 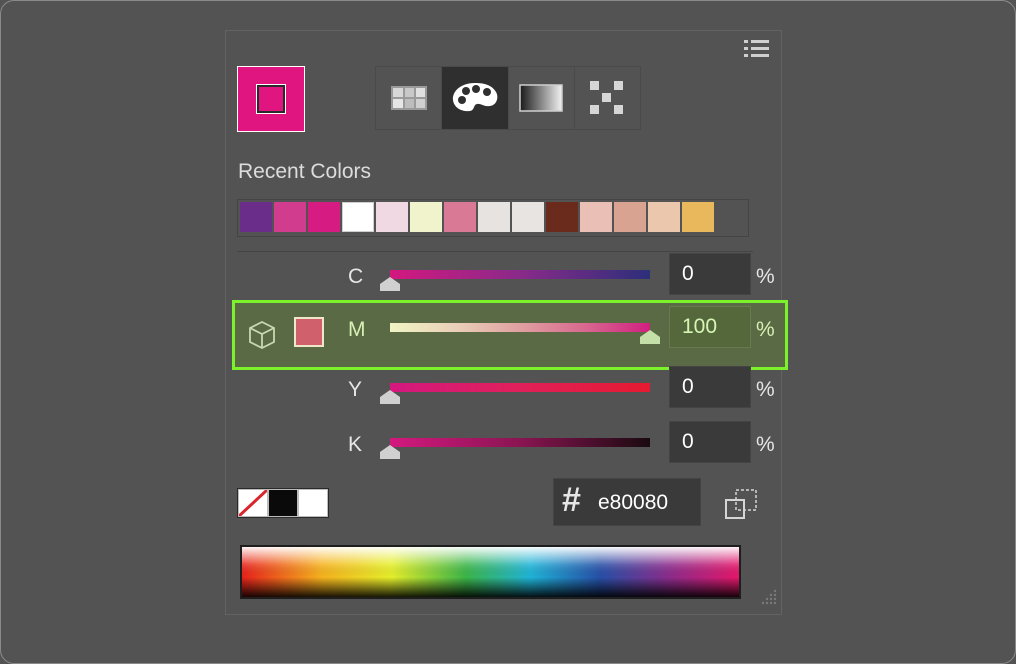 I want to click on cube-icon, so click(x=262, y=335).